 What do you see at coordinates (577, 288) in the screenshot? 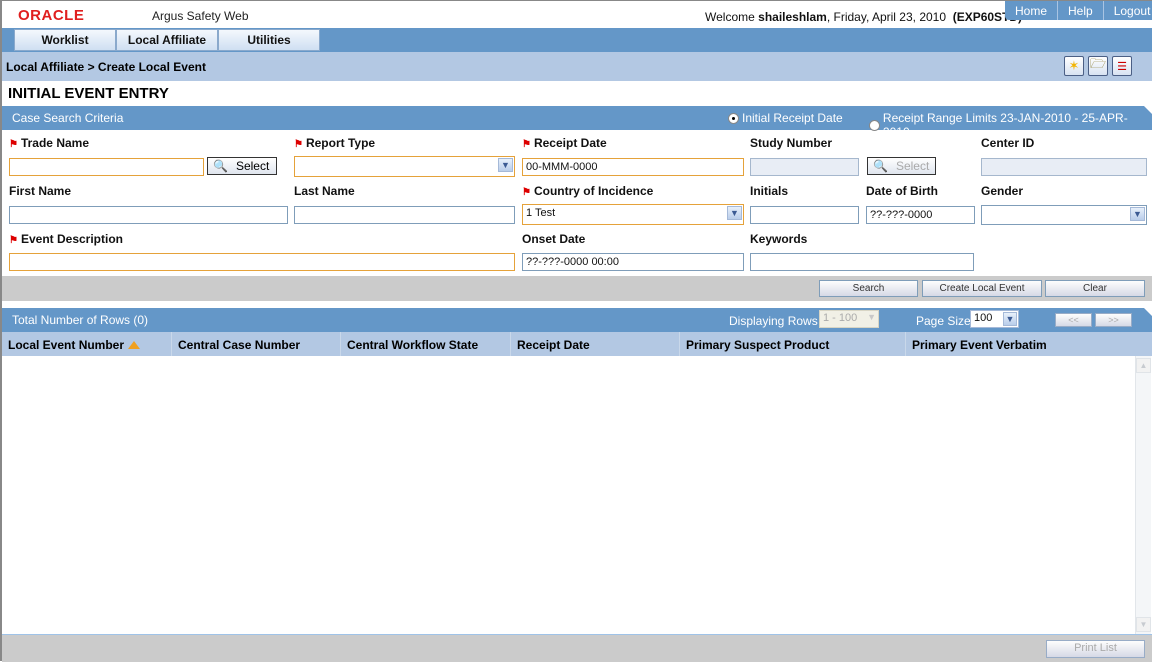
I see `search-actions-bar: Search Create Local Event Clear` at bounding box center [577, 288].